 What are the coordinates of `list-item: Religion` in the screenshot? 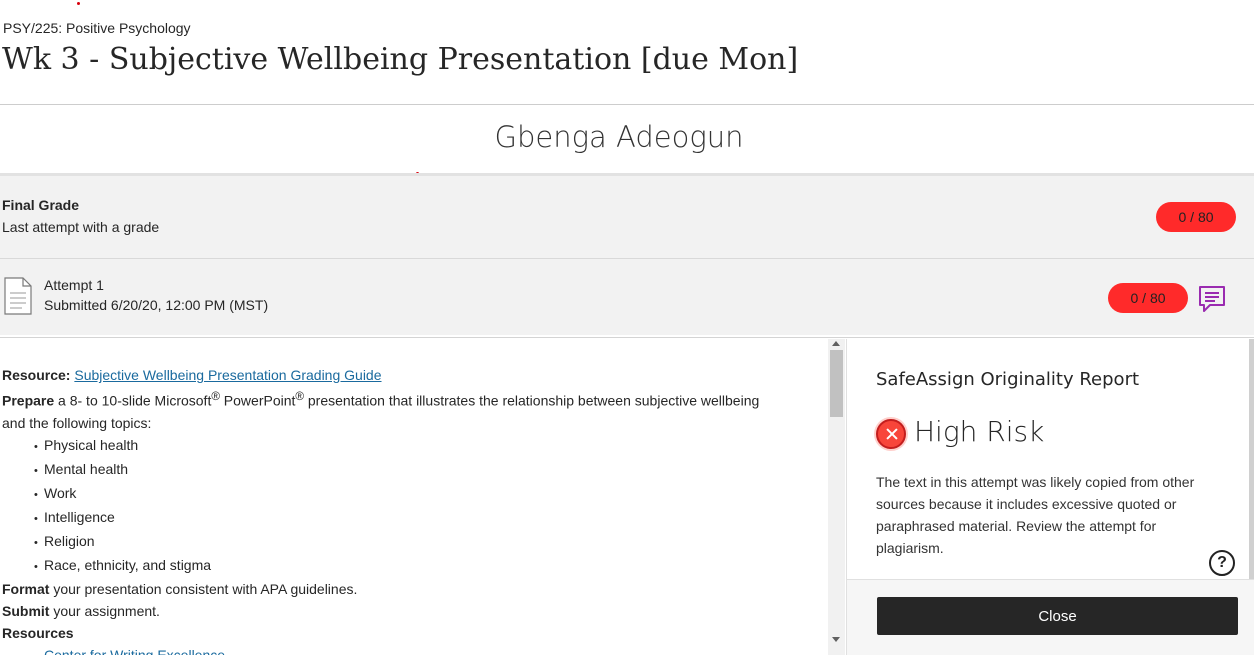 It's located at (398, 542).